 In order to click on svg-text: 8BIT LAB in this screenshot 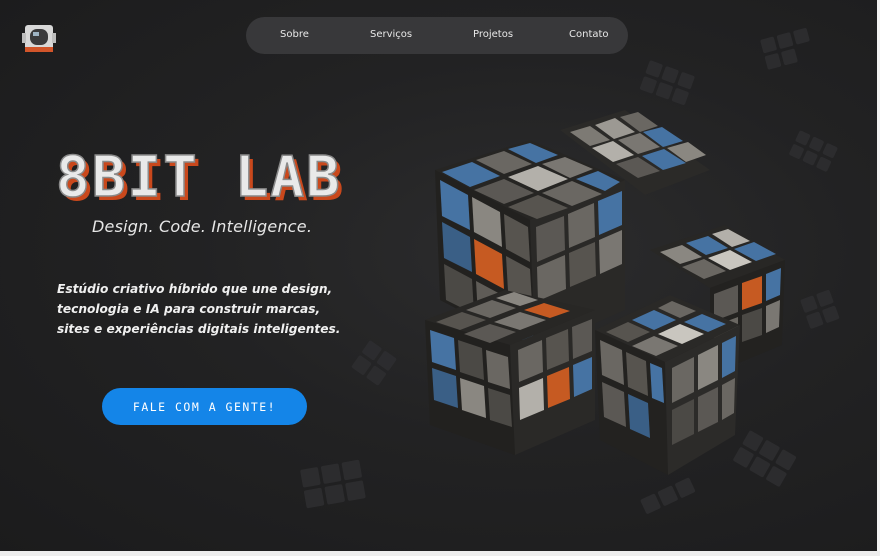, I will do `click(199, 178)`.